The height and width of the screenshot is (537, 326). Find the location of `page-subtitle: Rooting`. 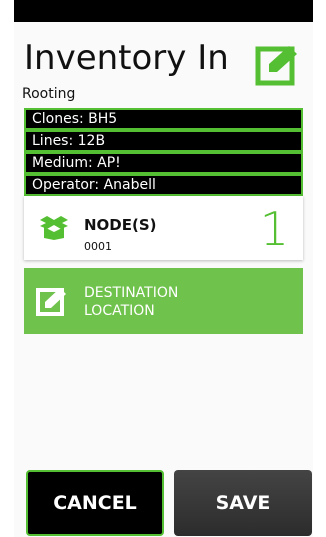

page-subtitle: Rooting is located at coordinates (49, 94).